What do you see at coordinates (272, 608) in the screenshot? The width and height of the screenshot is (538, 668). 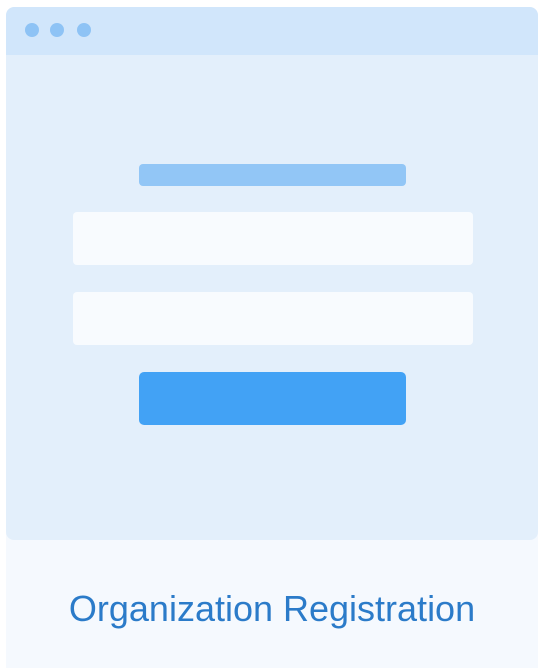 I see `page-title: Organization Registration` at bounding box center [272, 608].